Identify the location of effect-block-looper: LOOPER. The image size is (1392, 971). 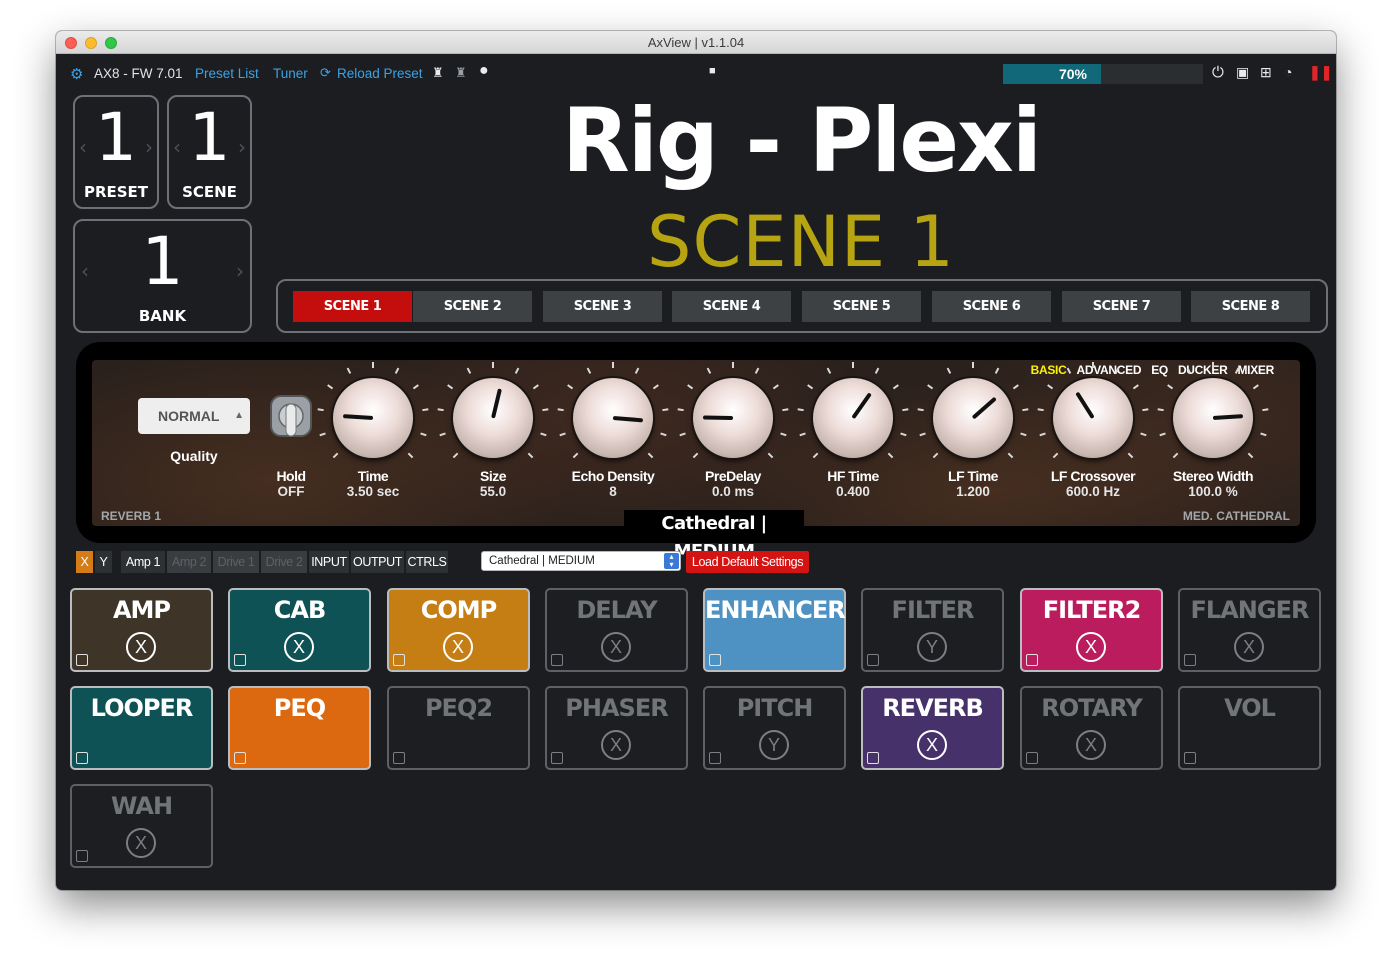
(141, 728).